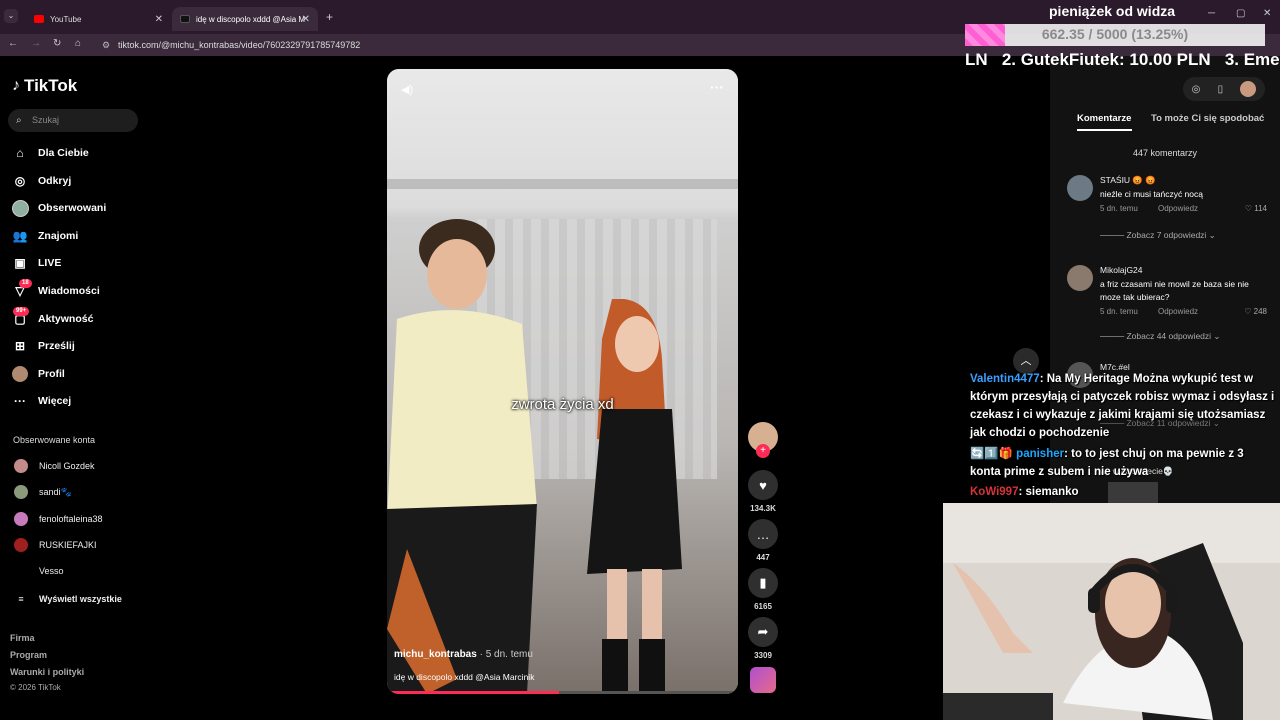 The width and height of the screenshot is (1280, 720). I want to click on back-icon: ←, so click(13, 43).